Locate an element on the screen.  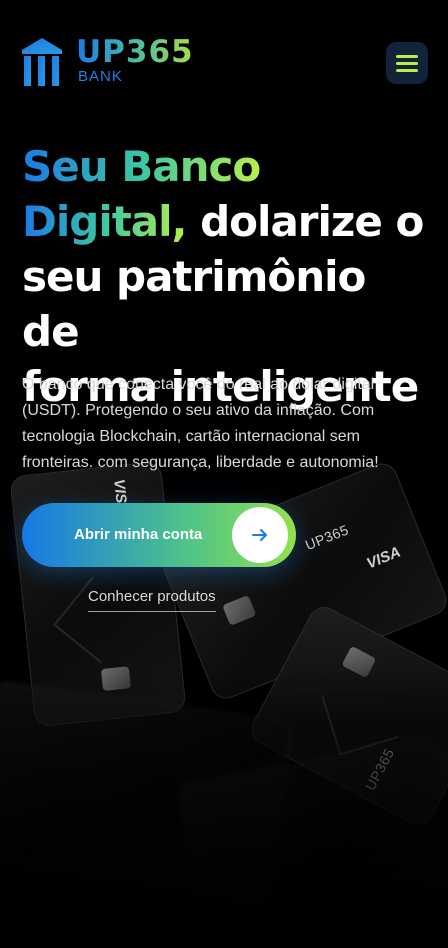
brand-name: UP365 is located at coordinates (135, 52).